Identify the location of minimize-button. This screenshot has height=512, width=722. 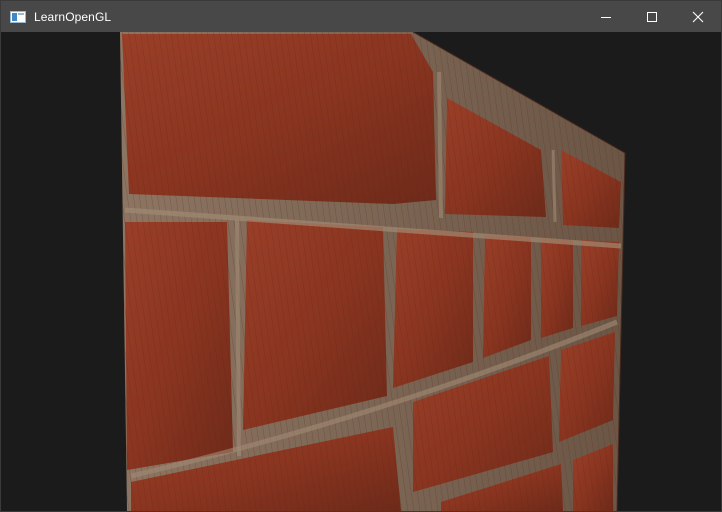
(606, 16).